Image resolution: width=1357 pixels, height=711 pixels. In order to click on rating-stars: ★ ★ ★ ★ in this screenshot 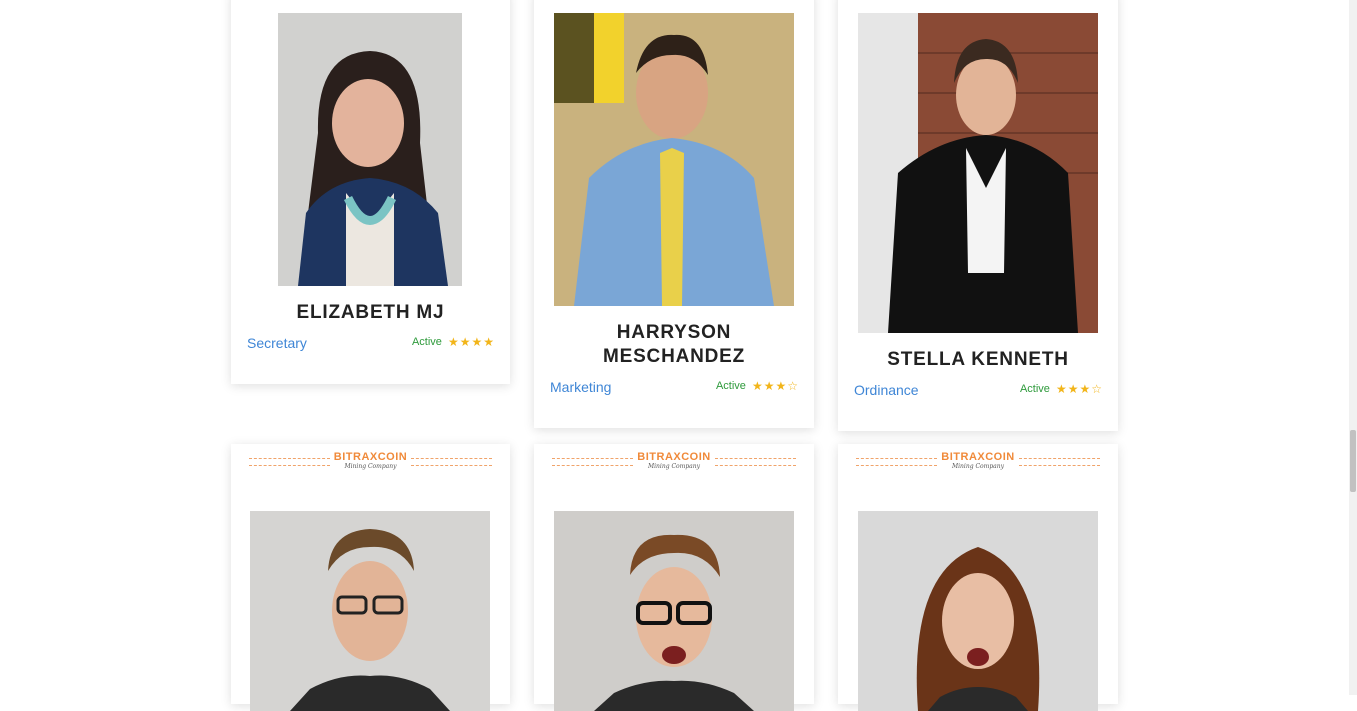, I will do `click(471, 342)`.